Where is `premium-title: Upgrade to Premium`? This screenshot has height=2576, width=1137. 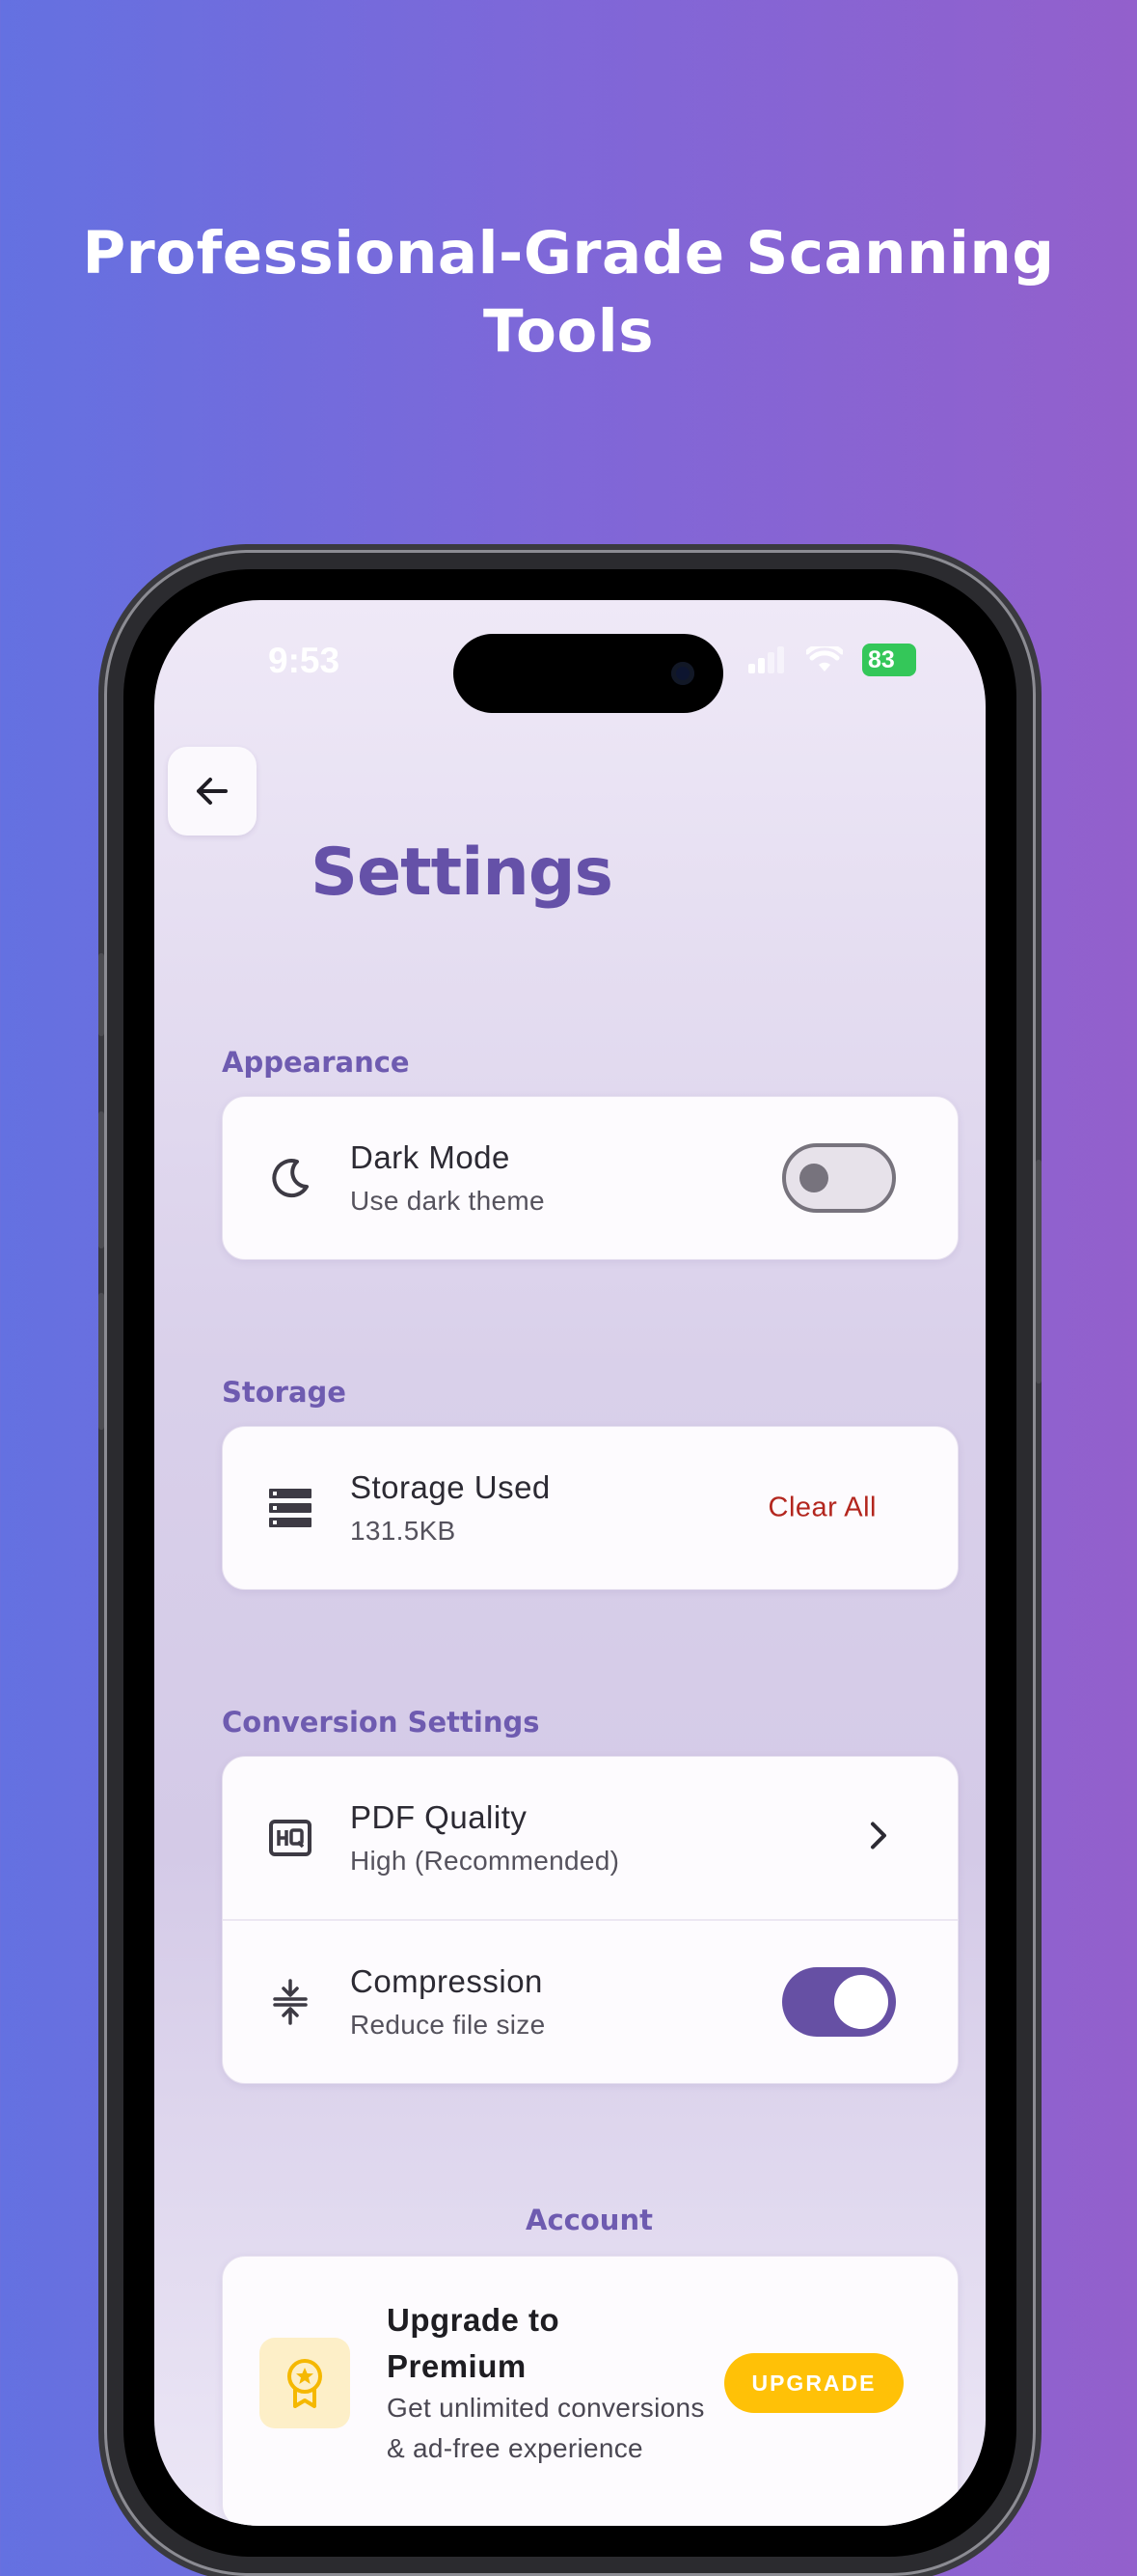 premium-title: Upgrade to Premium is located at coordinates (474, 2343).